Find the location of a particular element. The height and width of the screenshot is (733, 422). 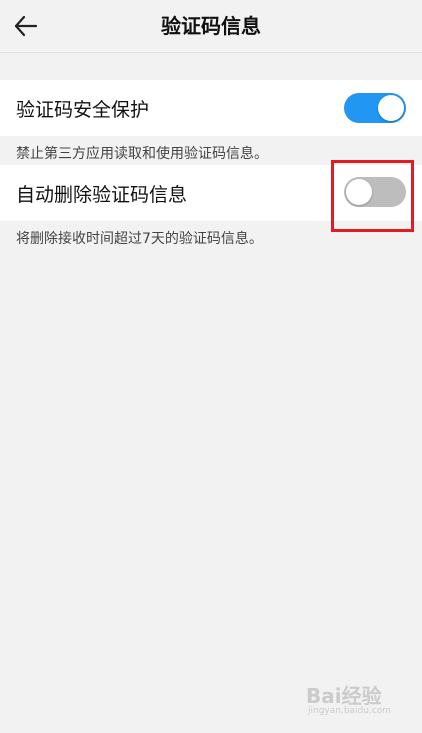

highlight-annotation-box is located at coordinates (372, 196).